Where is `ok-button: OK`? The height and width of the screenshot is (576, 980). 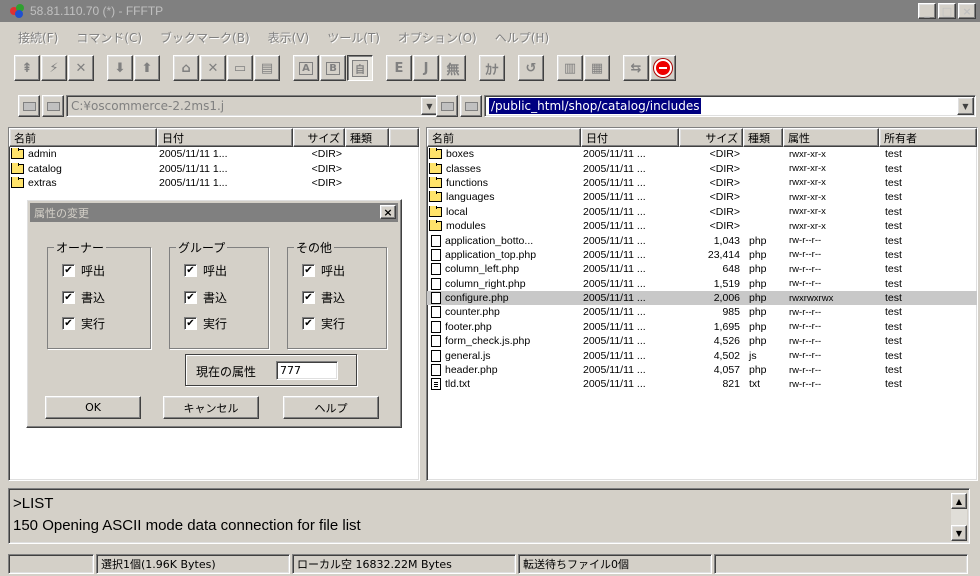 ok-button: OK is located at coordinates (93, 407).